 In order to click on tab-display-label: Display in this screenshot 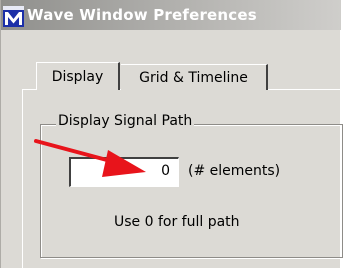, I will do `click(77, 76)`.